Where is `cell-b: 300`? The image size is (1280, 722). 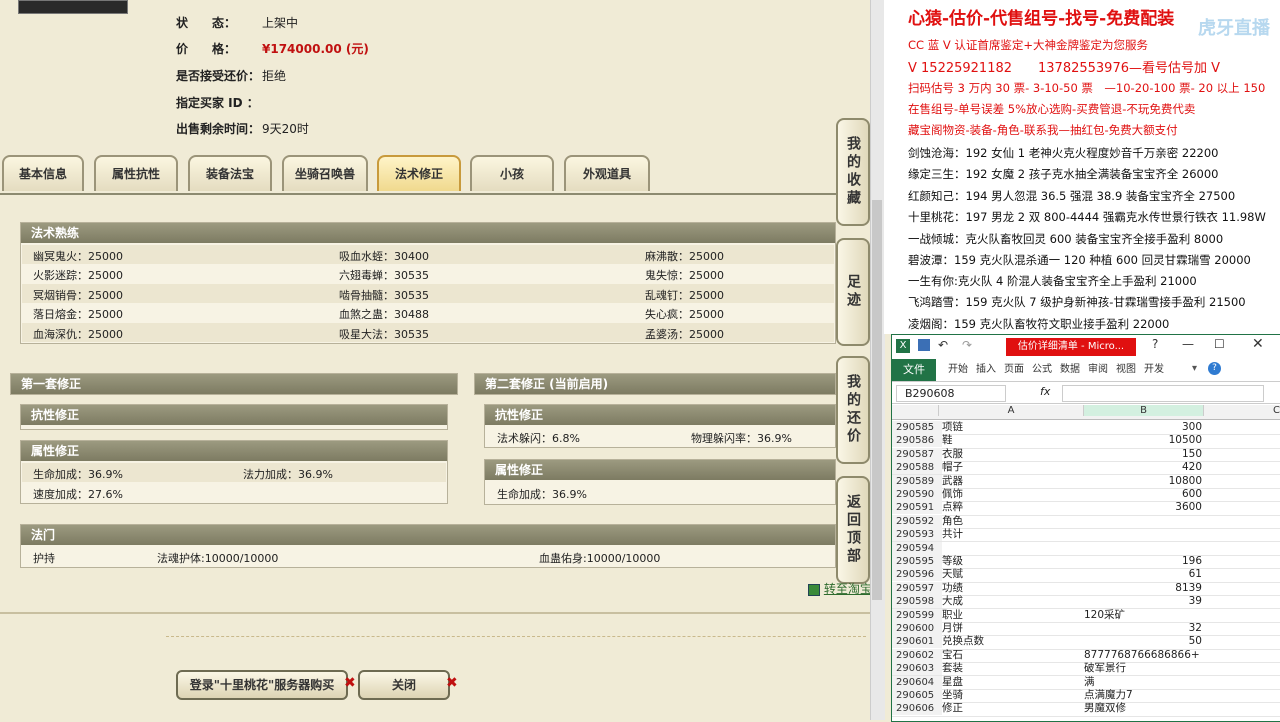
cell-b: 300 is located at coordinates (1143, 427).